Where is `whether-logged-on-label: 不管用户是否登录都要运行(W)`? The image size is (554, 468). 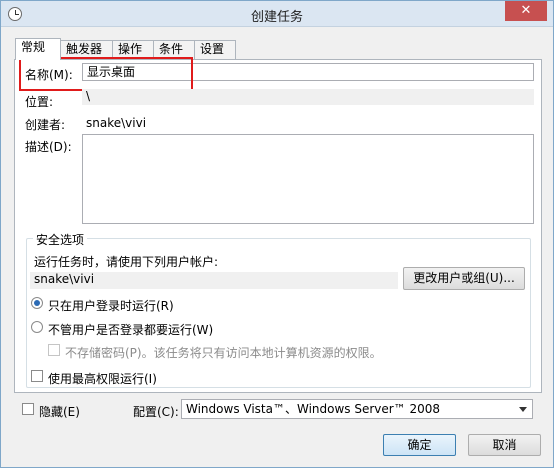
whether-logged-on-label: 不管用户是否登录都要运行(W) is located at coordinates (131, 330).